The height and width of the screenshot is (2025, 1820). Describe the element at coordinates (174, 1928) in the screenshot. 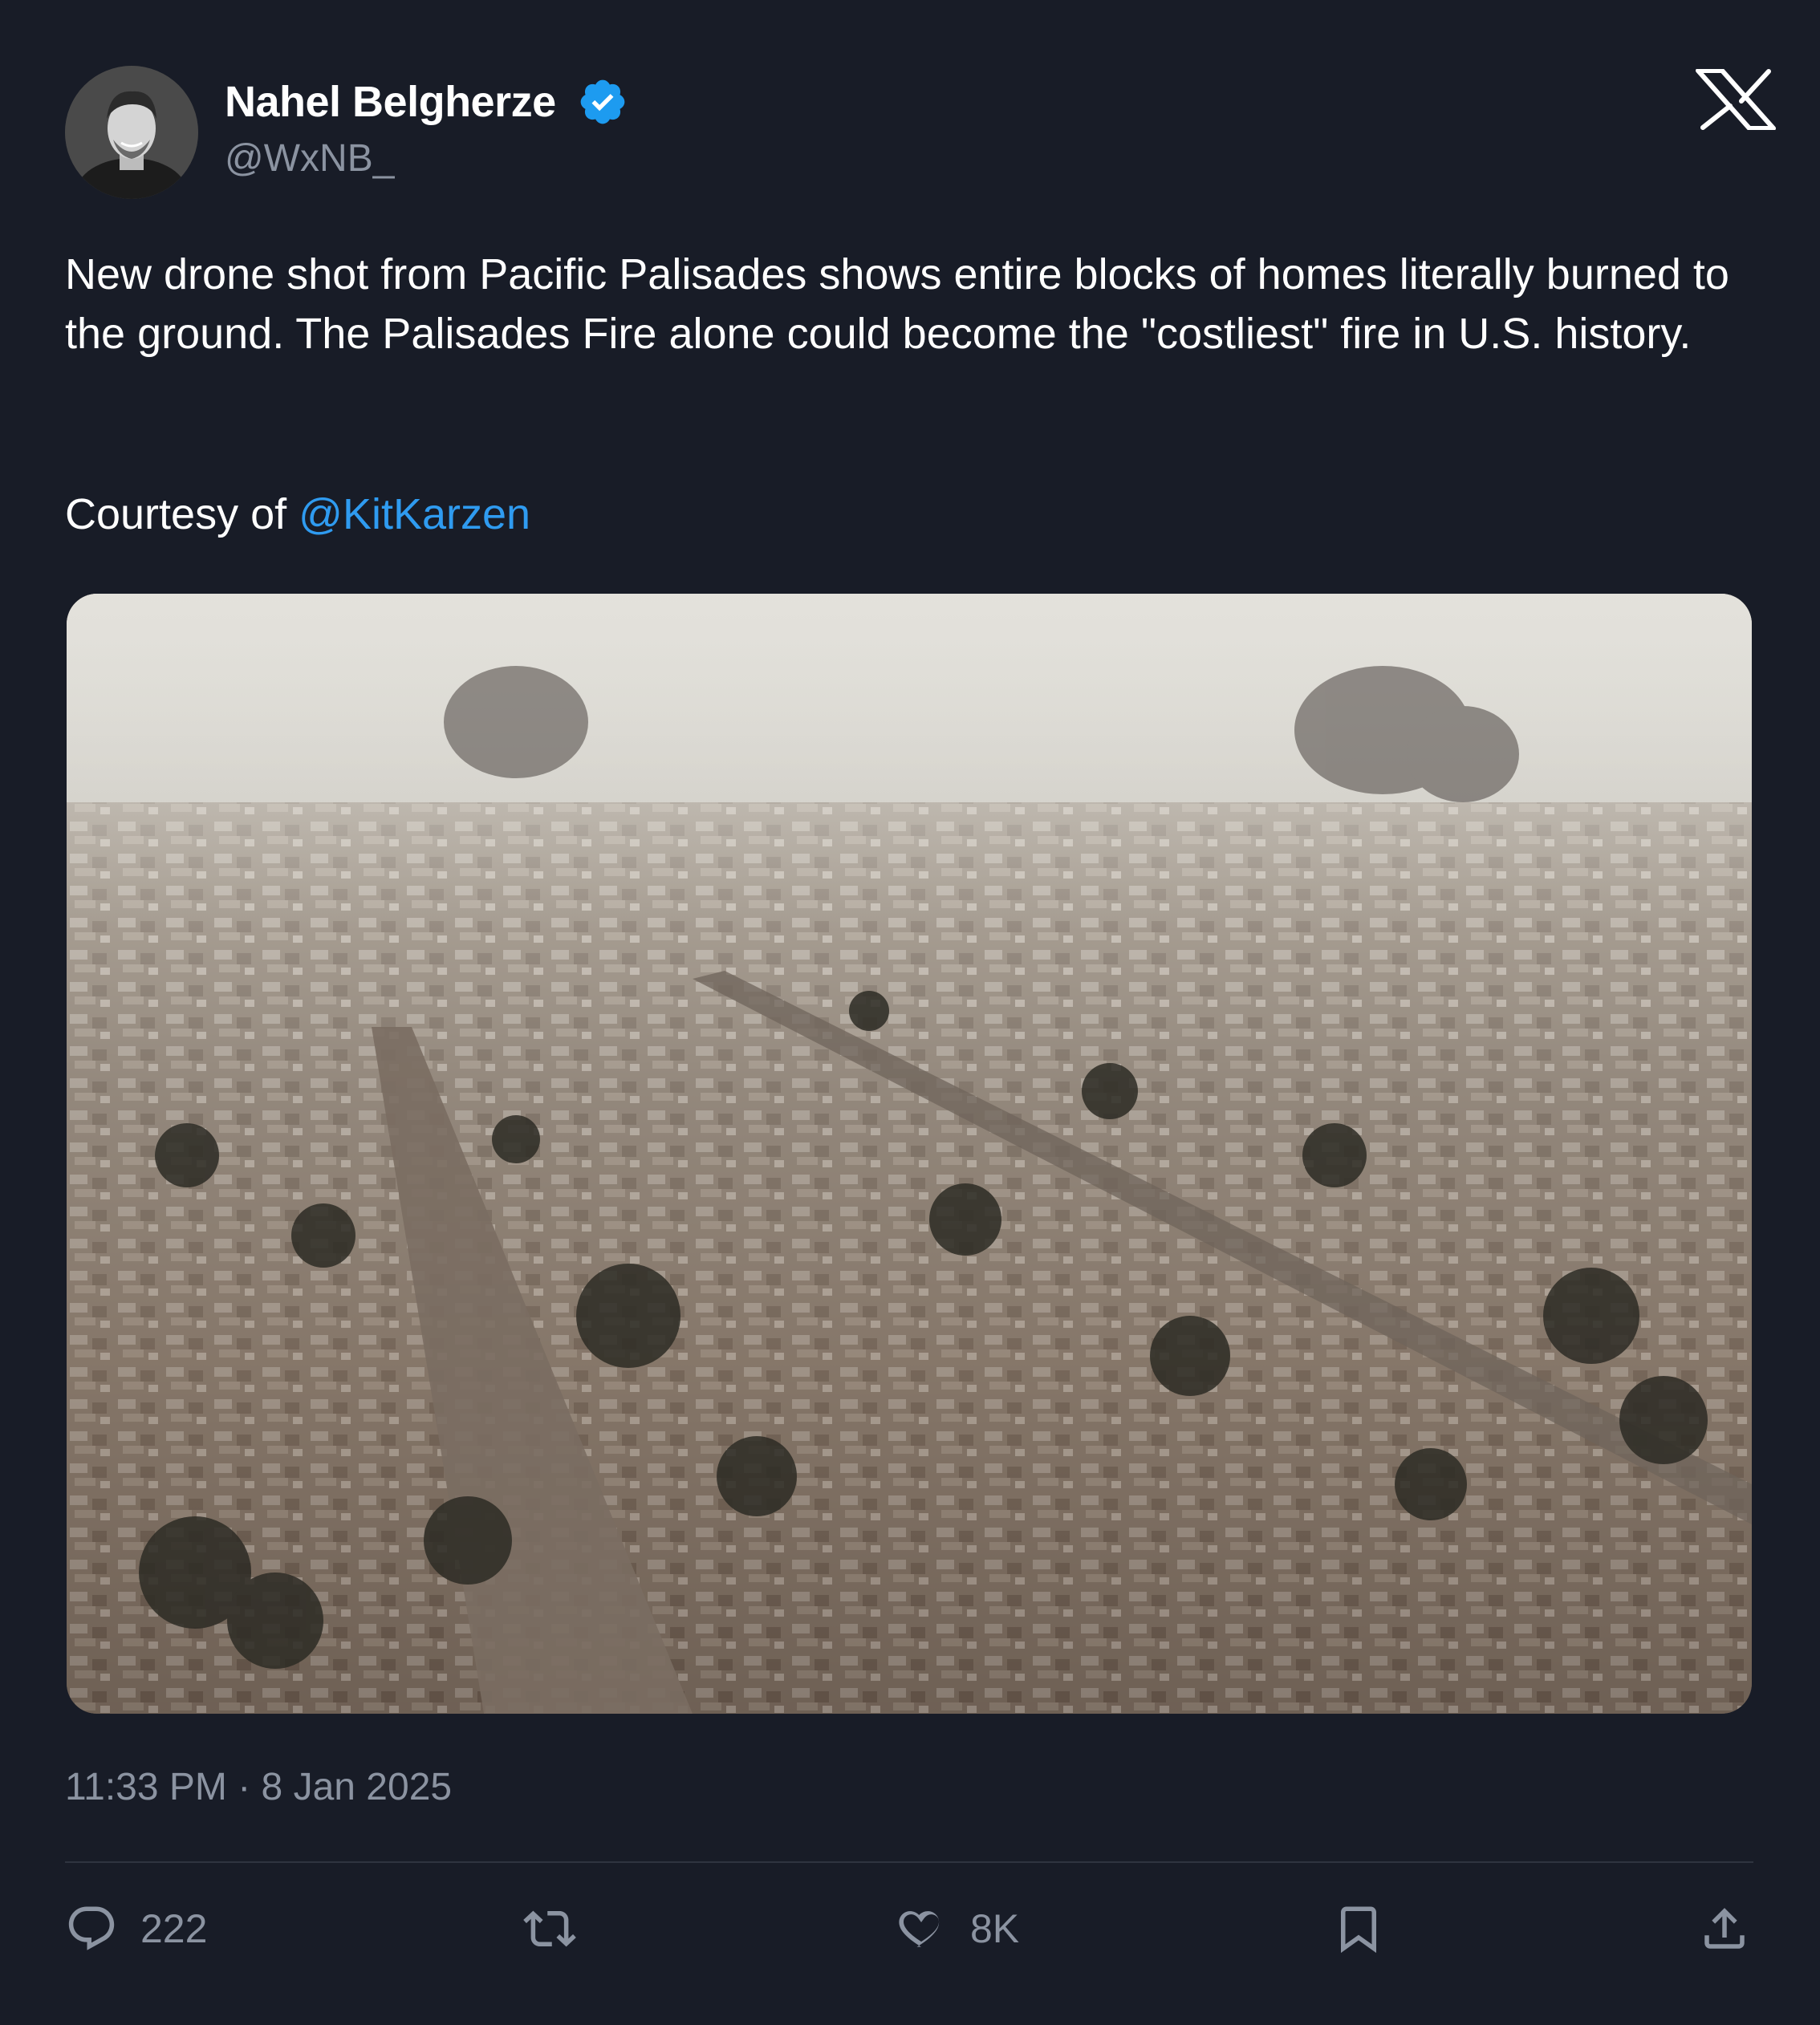

I see `reply-count: 222` at that location.